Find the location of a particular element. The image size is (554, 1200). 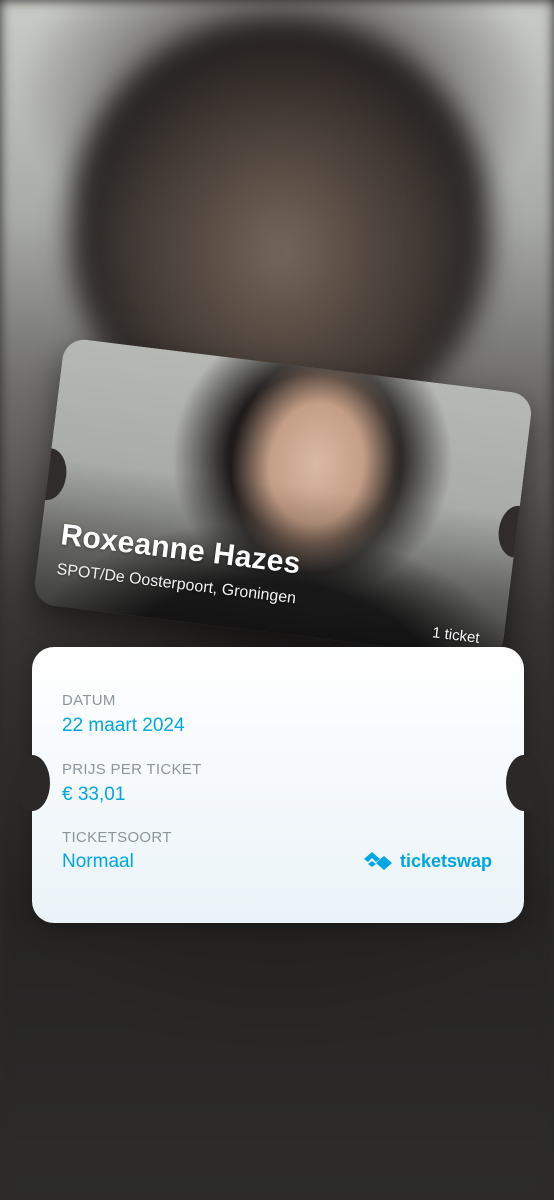

ticket-count: 1 ticket is located at coordinates (456, 635).